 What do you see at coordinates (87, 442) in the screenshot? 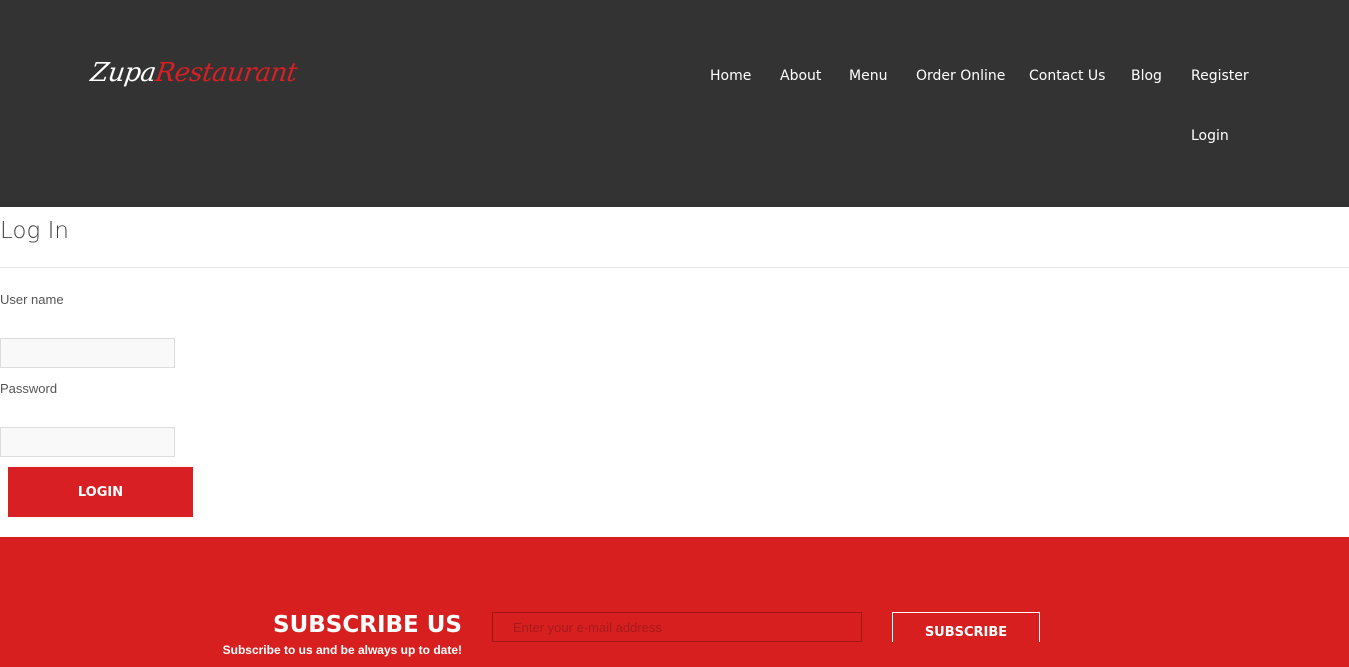
I see `password-input` at bounding box center [87, 442].